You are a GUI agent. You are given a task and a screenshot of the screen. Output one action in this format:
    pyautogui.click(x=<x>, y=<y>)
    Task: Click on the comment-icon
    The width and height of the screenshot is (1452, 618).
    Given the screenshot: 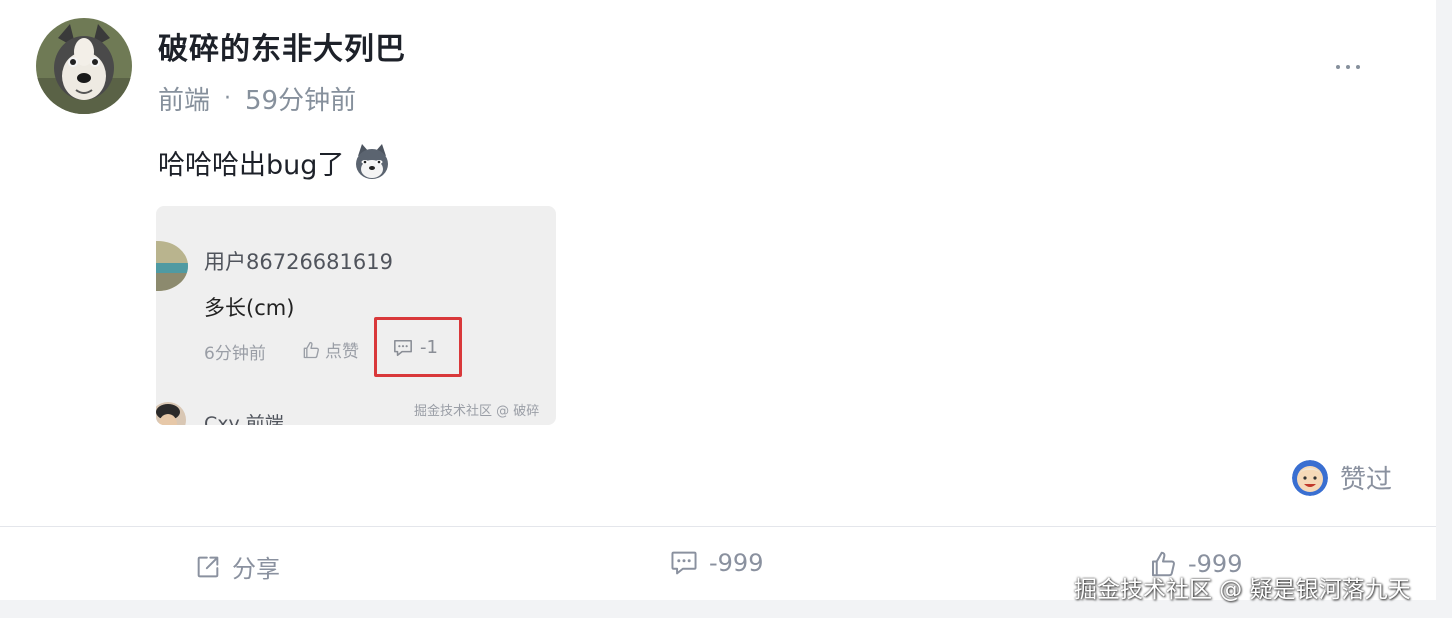 What is the action you would take?
    pyautogui.click(x=684, y=563)
    